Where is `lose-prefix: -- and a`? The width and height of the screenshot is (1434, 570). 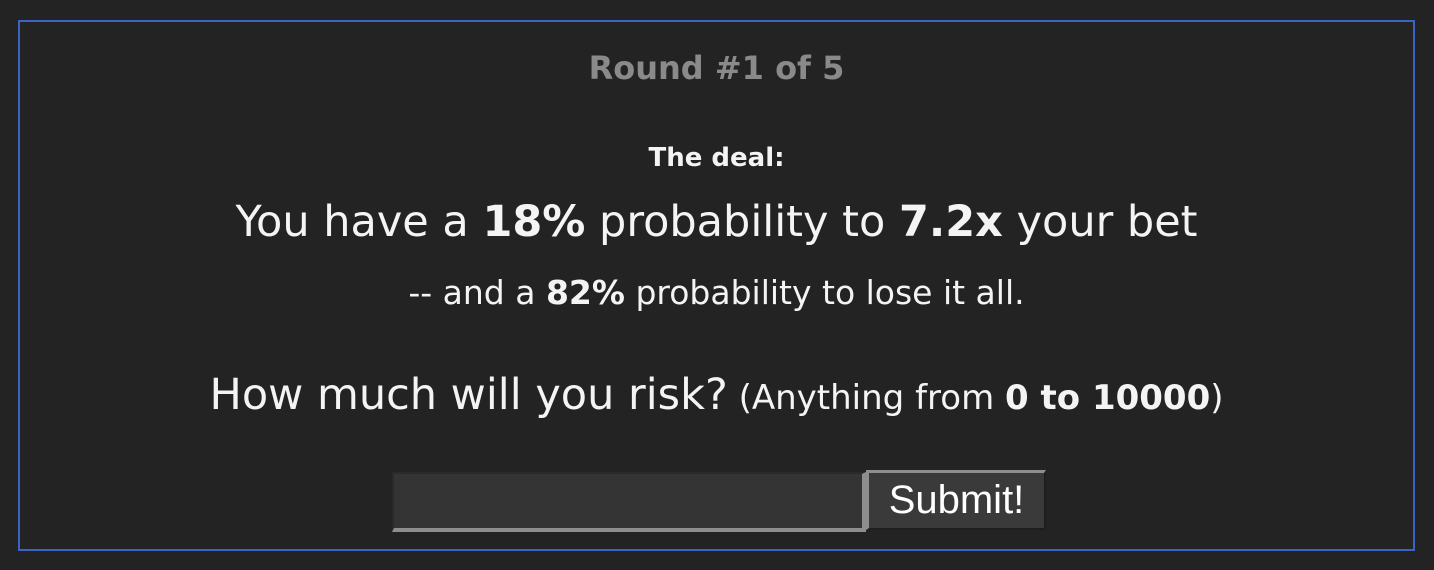 lose-prefix: -- and a is located at coordinates (477, 292).